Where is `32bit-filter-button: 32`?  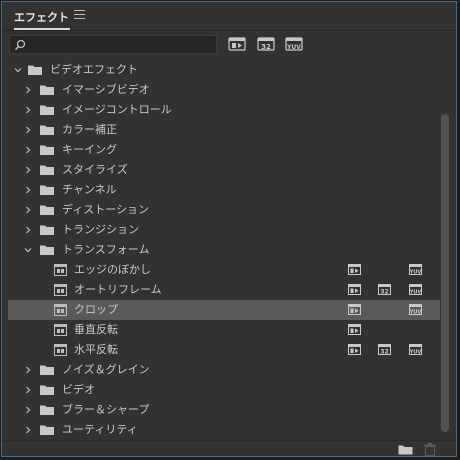 32bit-filter-button: 32 is located at coordinates (266, 44).